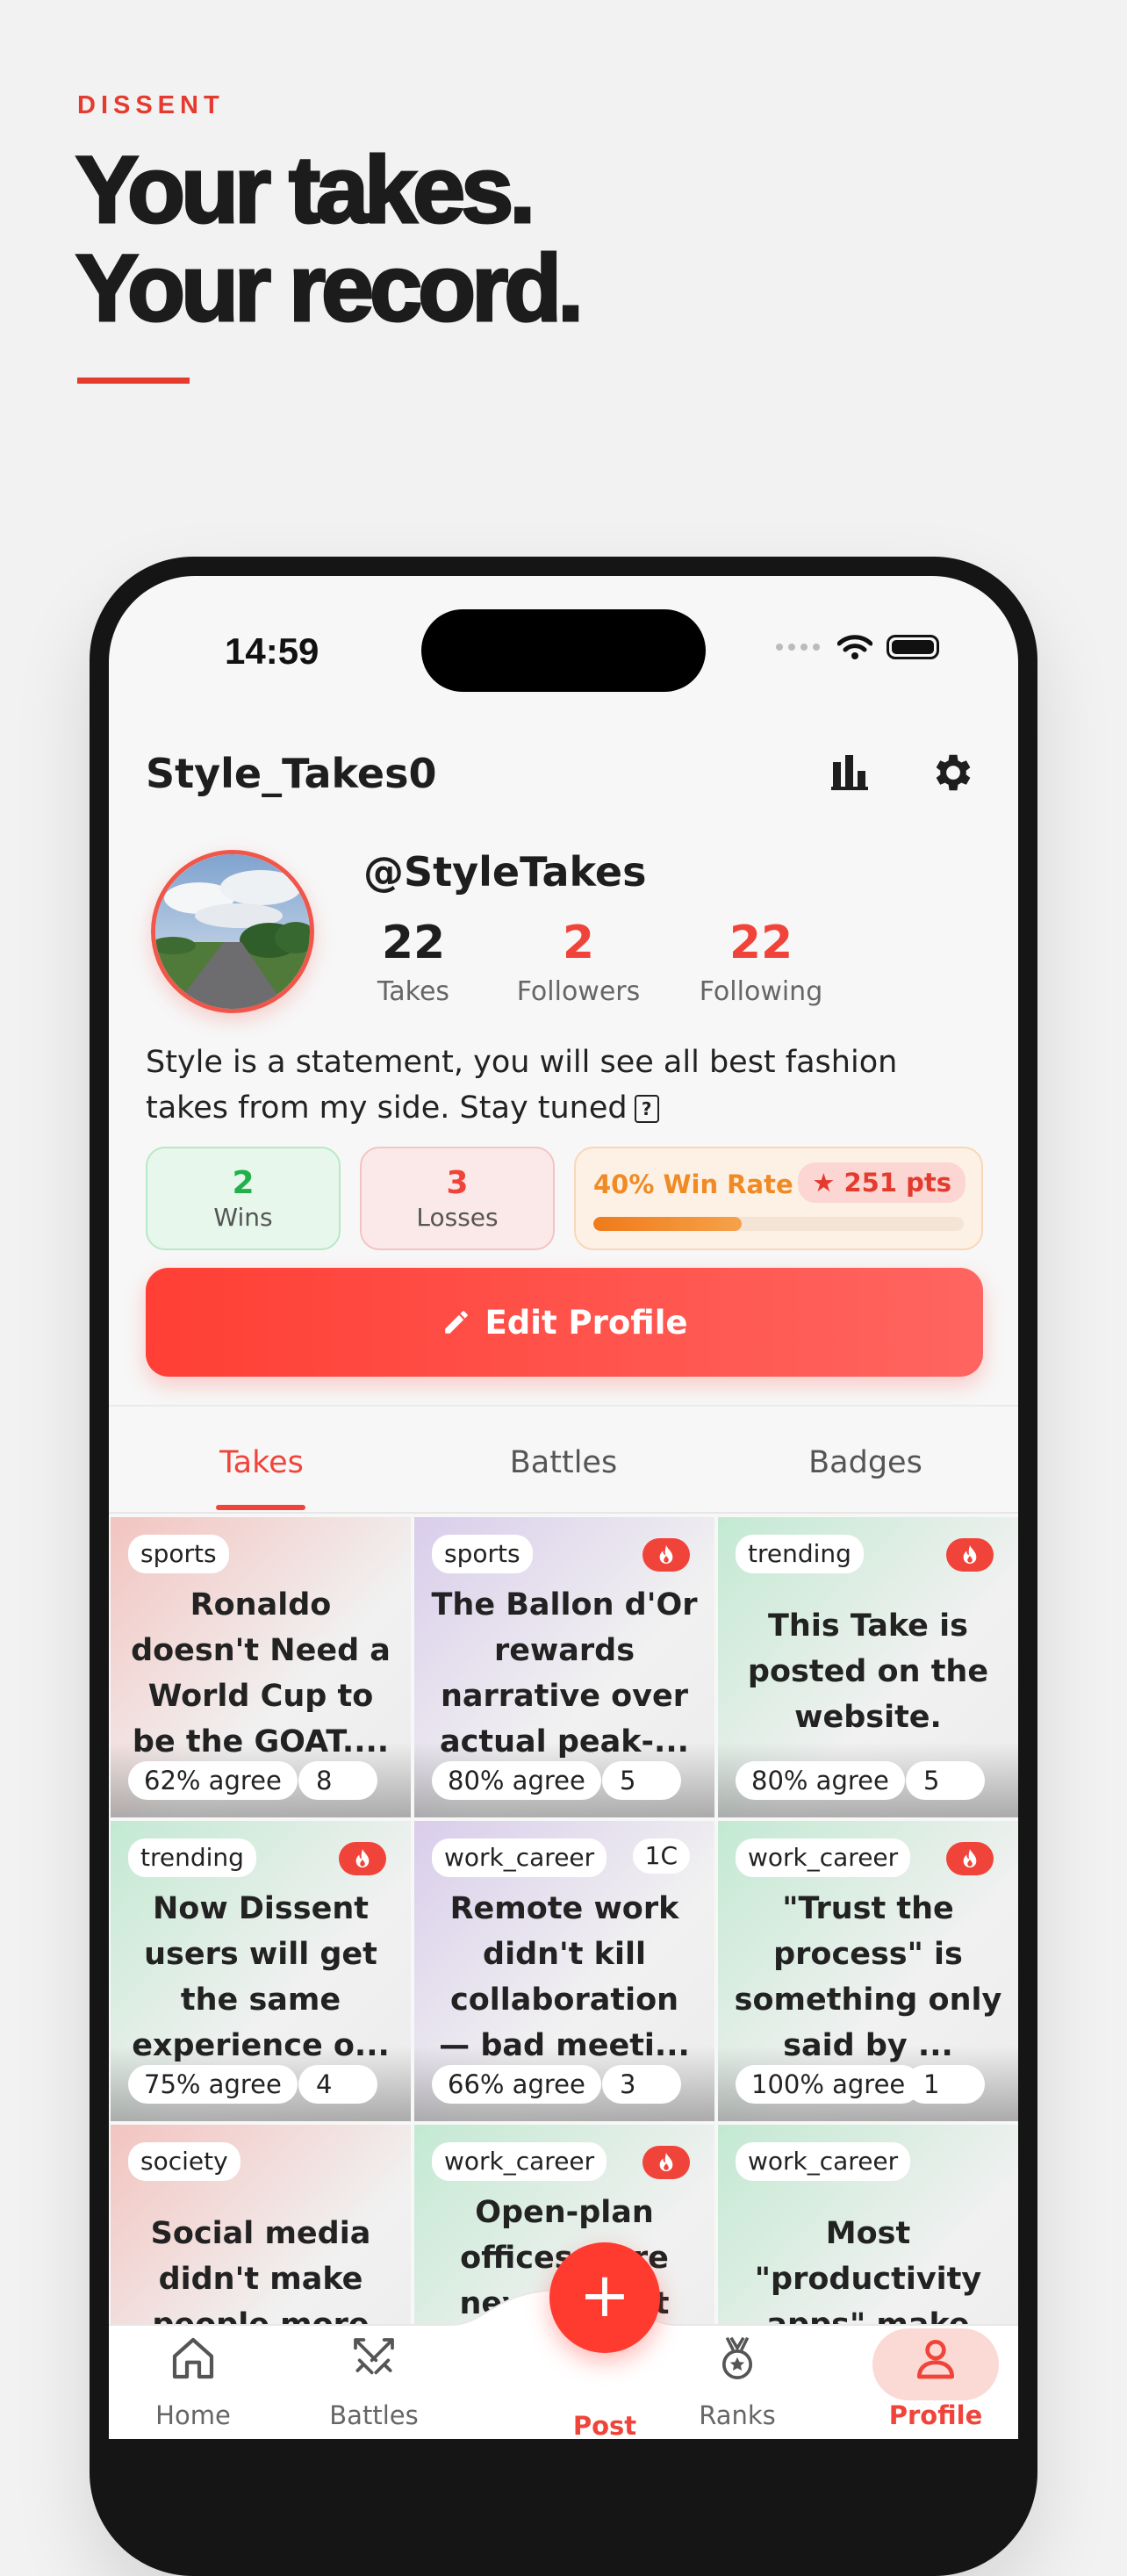  I want to click on tab-battles: Battles, so click(563, 1462).